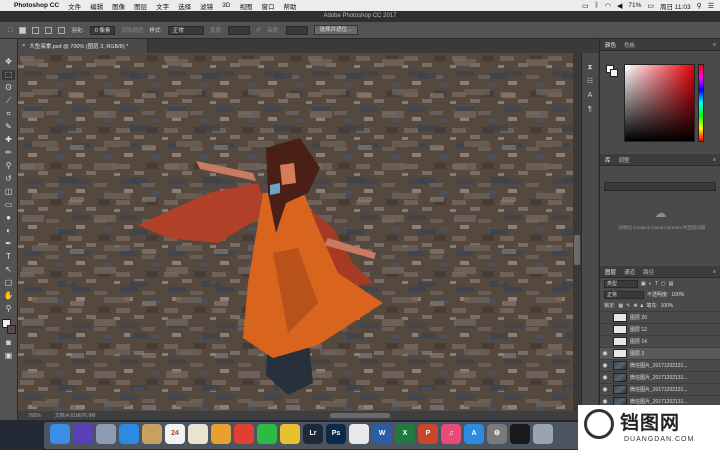 The height and width of the screenshot is (450, 720). Describe the element at coordinates (118, 6) in the screenshot. I see `menu-image: 图像` at that location.